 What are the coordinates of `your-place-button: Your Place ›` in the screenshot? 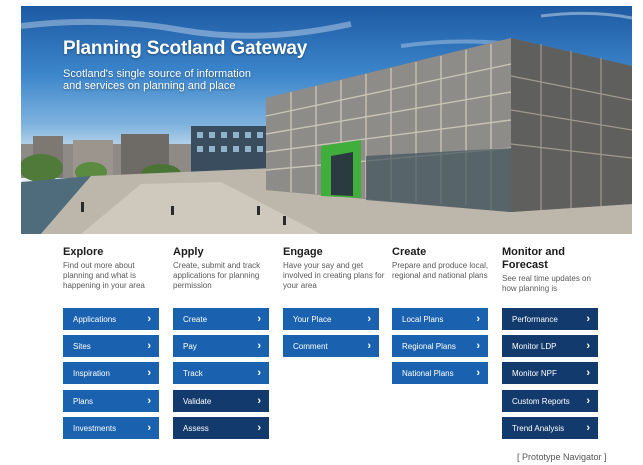 It's located at (331, 319).